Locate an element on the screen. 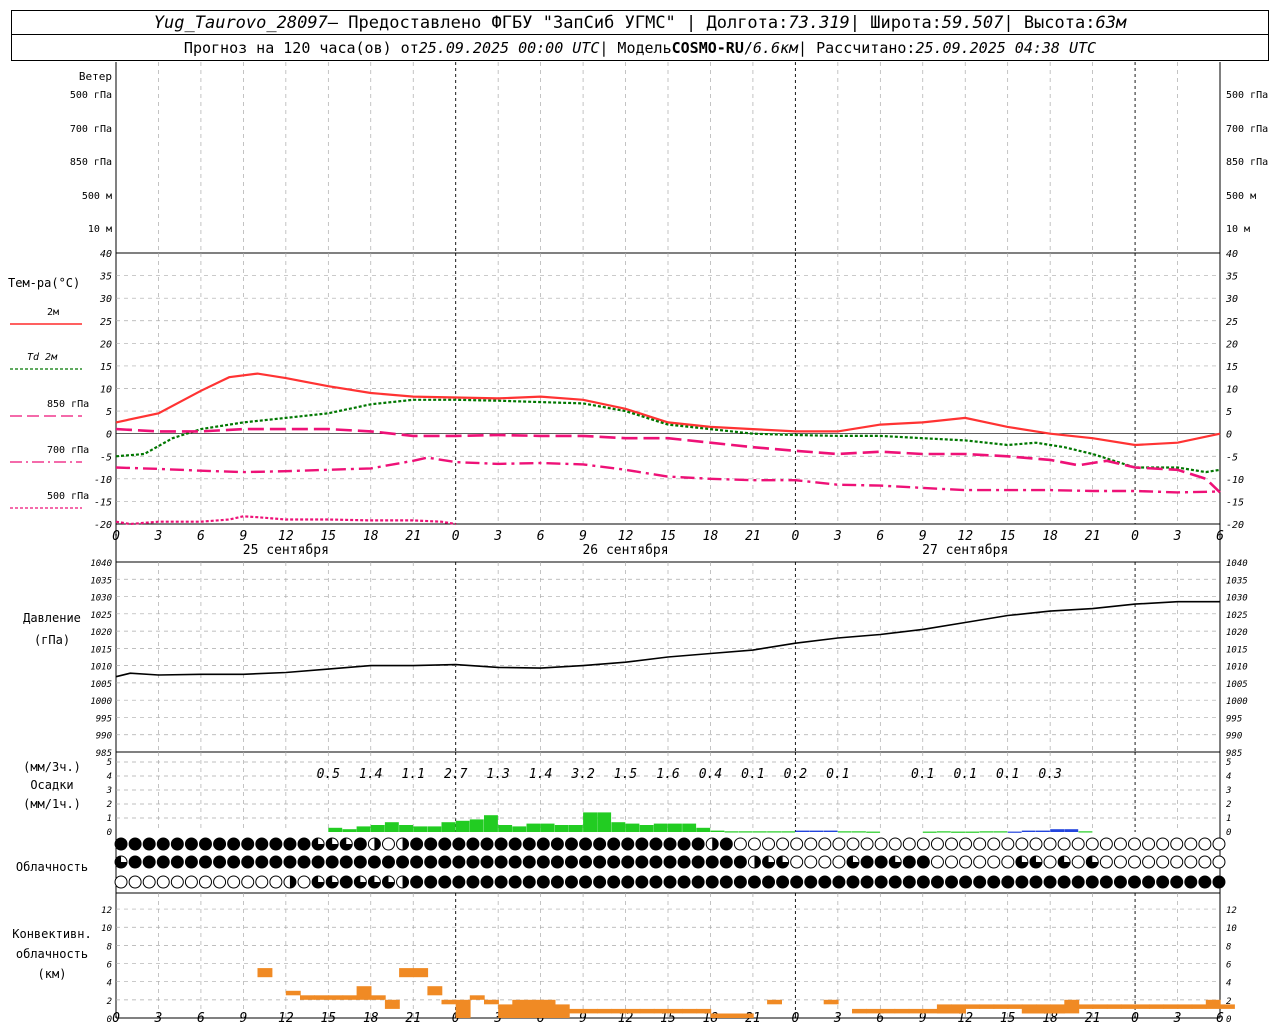  x-tick-label: 0 is located at coordinates (116, 536).